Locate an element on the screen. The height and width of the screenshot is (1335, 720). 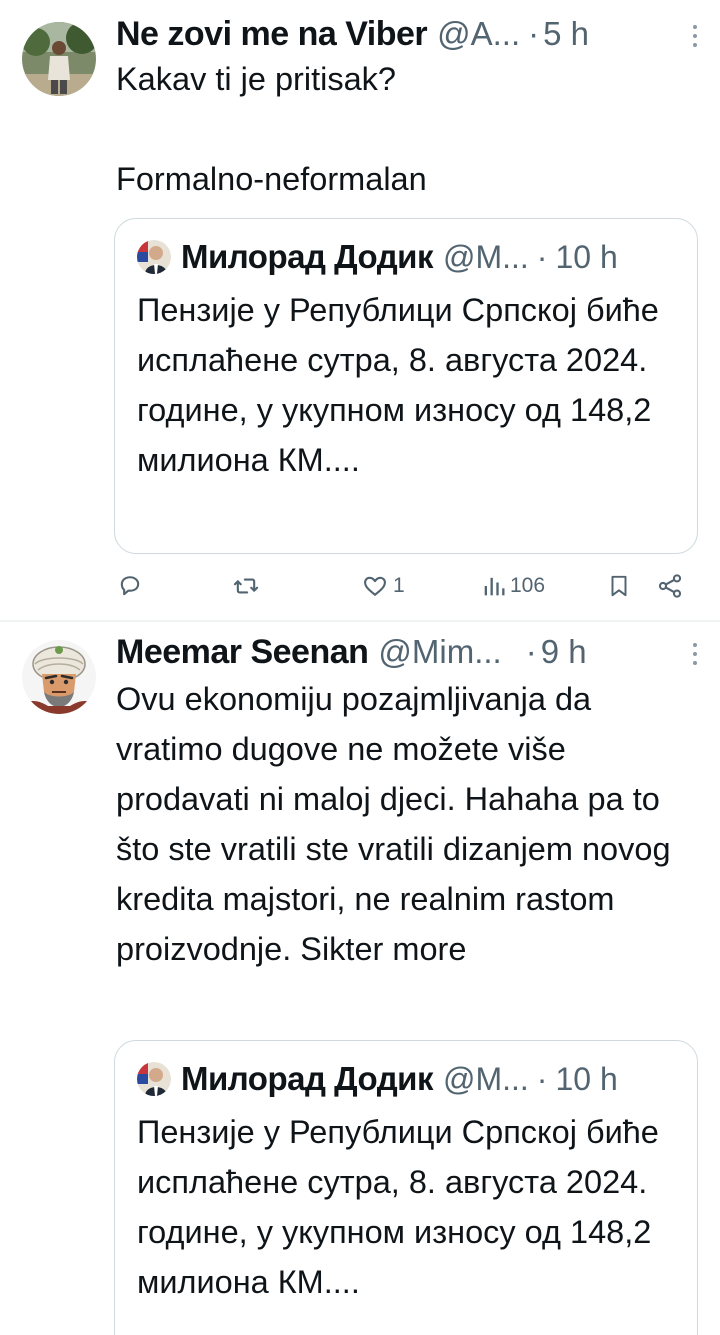
timestamp: 5 h is located at coordinates (566, 34).